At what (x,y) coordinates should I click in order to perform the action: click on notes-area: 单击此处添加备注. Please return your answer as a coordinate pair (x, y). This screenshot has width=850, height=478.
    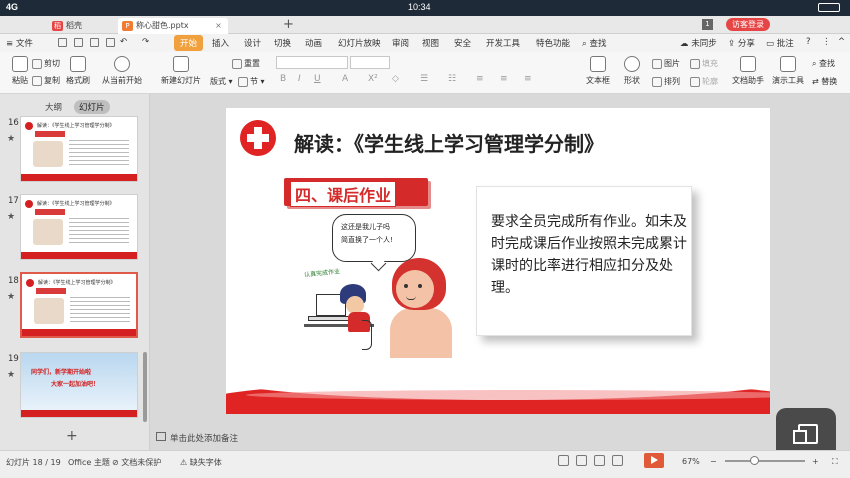
    Looking at the image, I should click on (500, 438).